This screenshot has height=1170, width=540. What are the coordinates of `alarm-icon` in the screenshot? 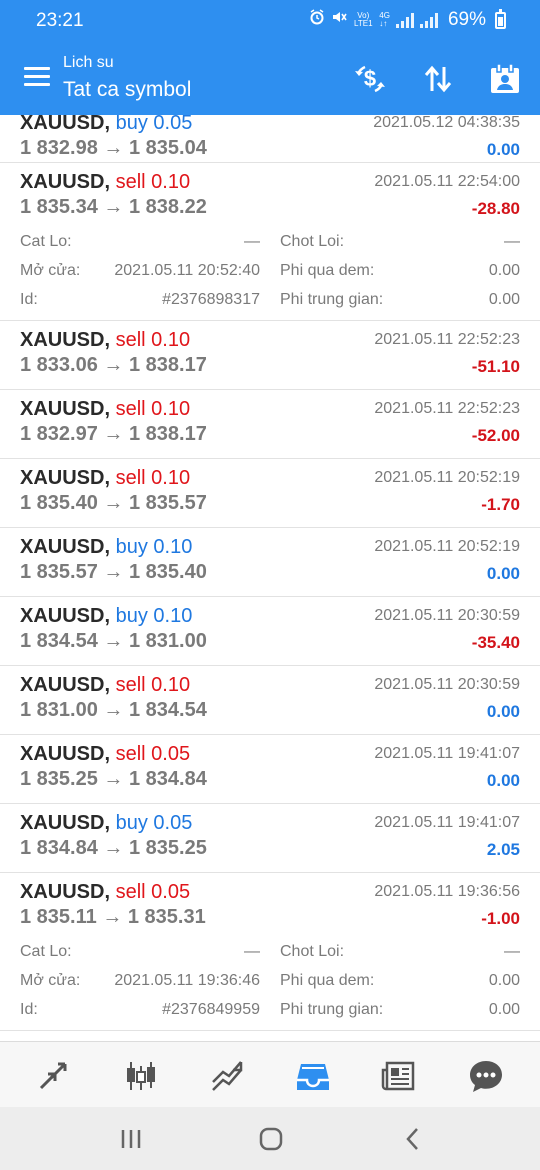 It's located at (317, 20).